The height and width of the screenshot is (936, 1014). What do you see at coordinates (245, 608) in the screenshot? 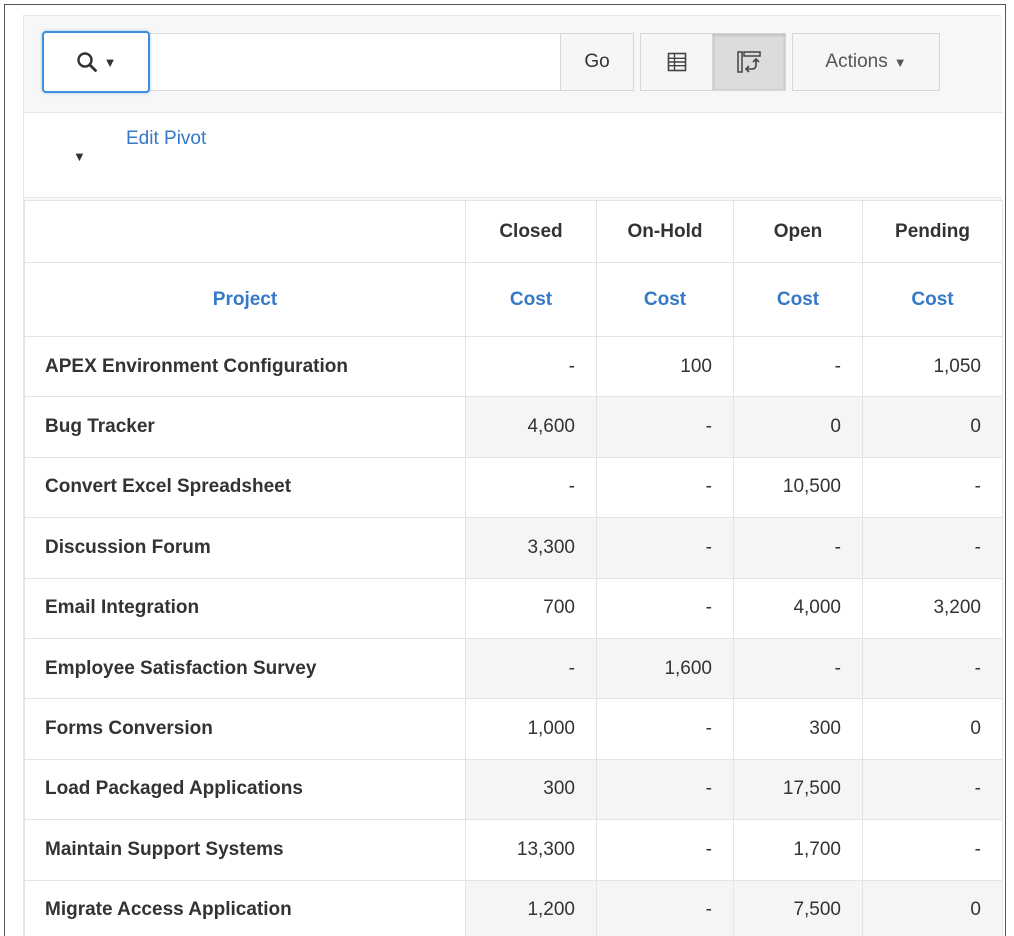
I see `project-cell: Email Integration` at bounding box center [245, 608].